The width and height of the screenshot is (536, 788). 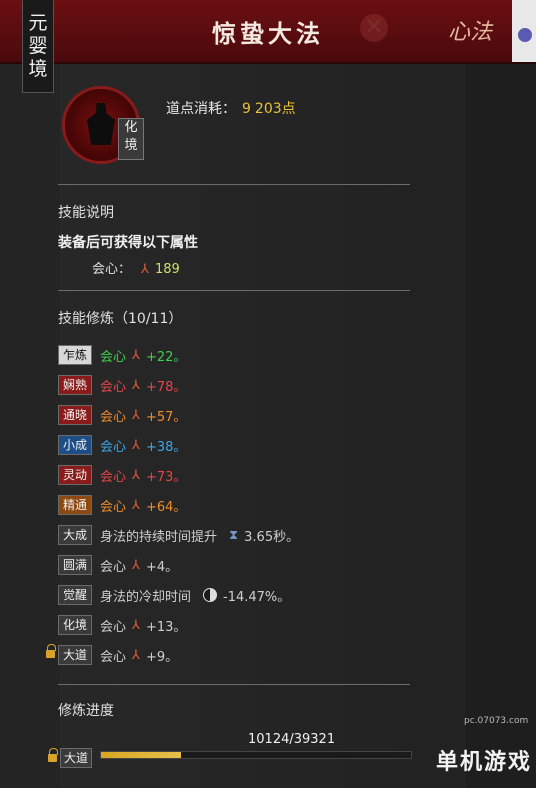 I want to click on realm-tag: 元 婴 境, so click(x=38, y=46).